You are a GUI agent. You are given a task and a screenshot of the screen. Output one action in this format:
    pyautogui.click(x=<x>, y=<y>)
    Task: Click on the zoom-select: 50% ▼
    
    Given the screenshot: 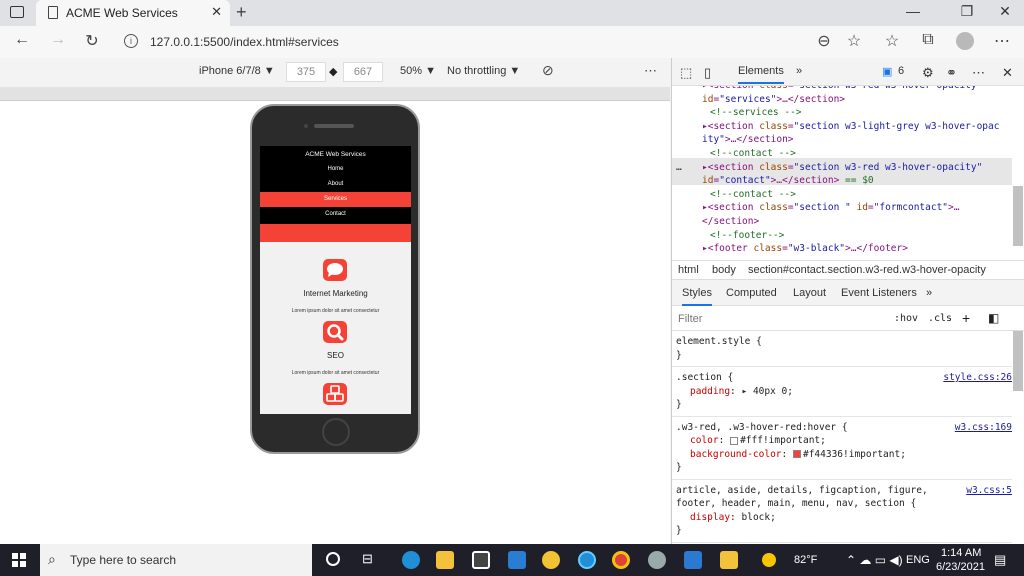 What is the action you would take?
    pyautogui.click(x=418, y=71)
    